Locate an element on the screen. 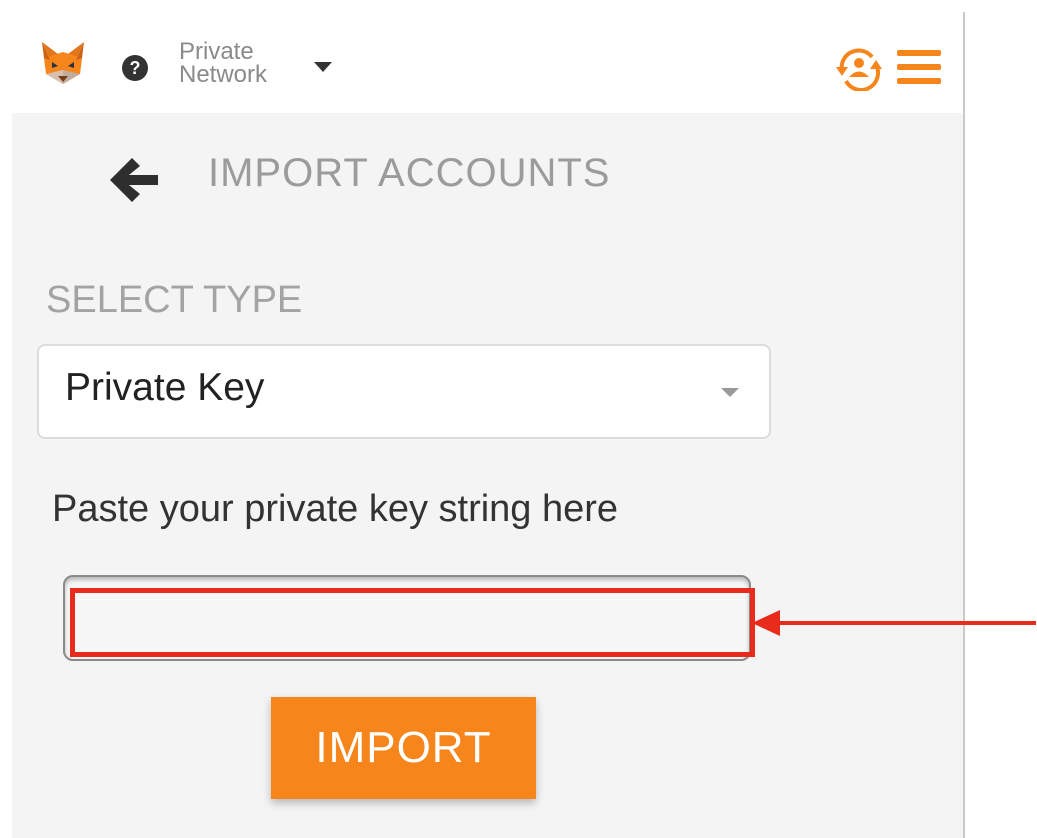 The image size is (1037, 838). panel-divider is located at coordinates (964, 425).